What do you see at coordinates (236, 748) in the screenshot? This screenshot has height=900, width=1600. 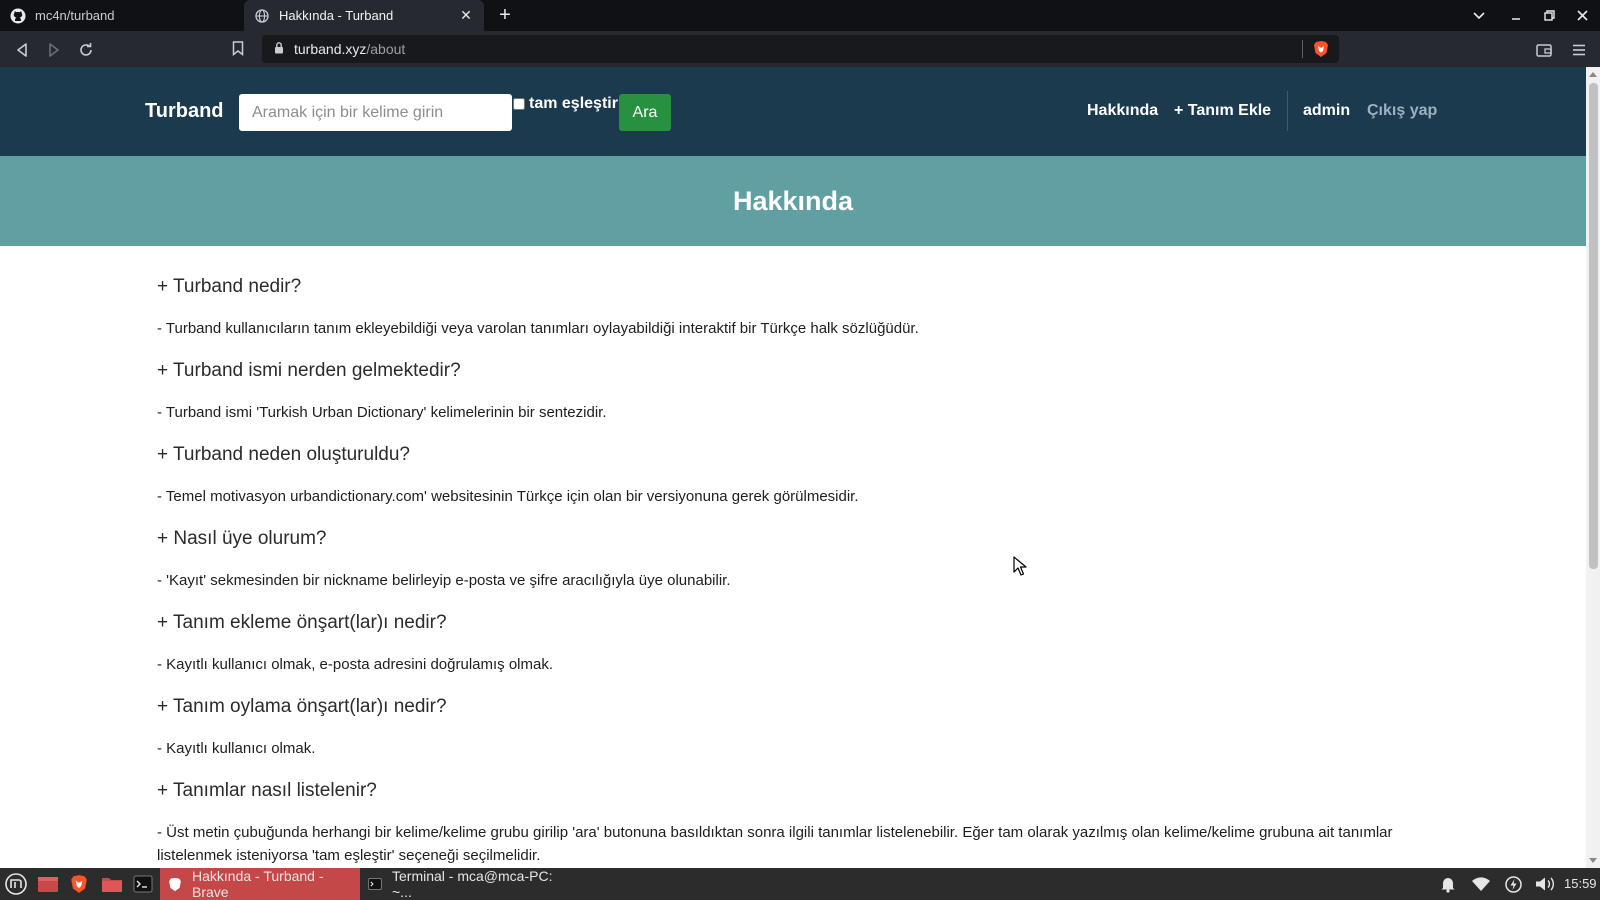 I see `faq-answer: - Kayıtlı kullanıcı olmak.` at bounding box center [236, 748].